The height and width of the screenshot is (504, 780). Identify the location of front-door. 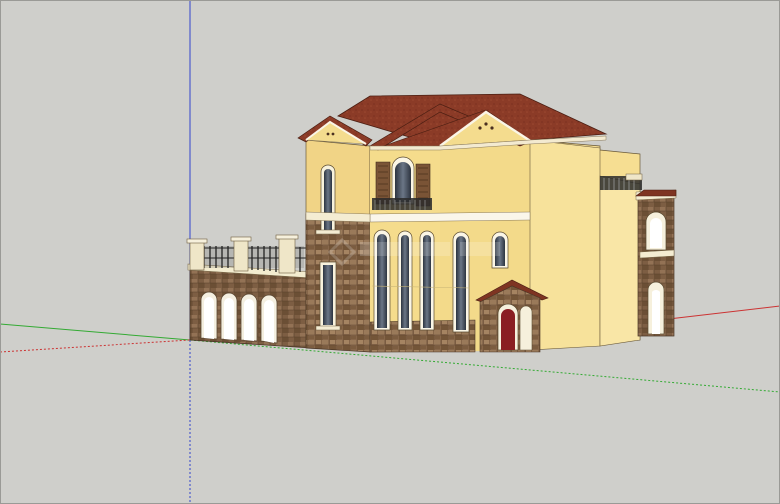
(508, 329).